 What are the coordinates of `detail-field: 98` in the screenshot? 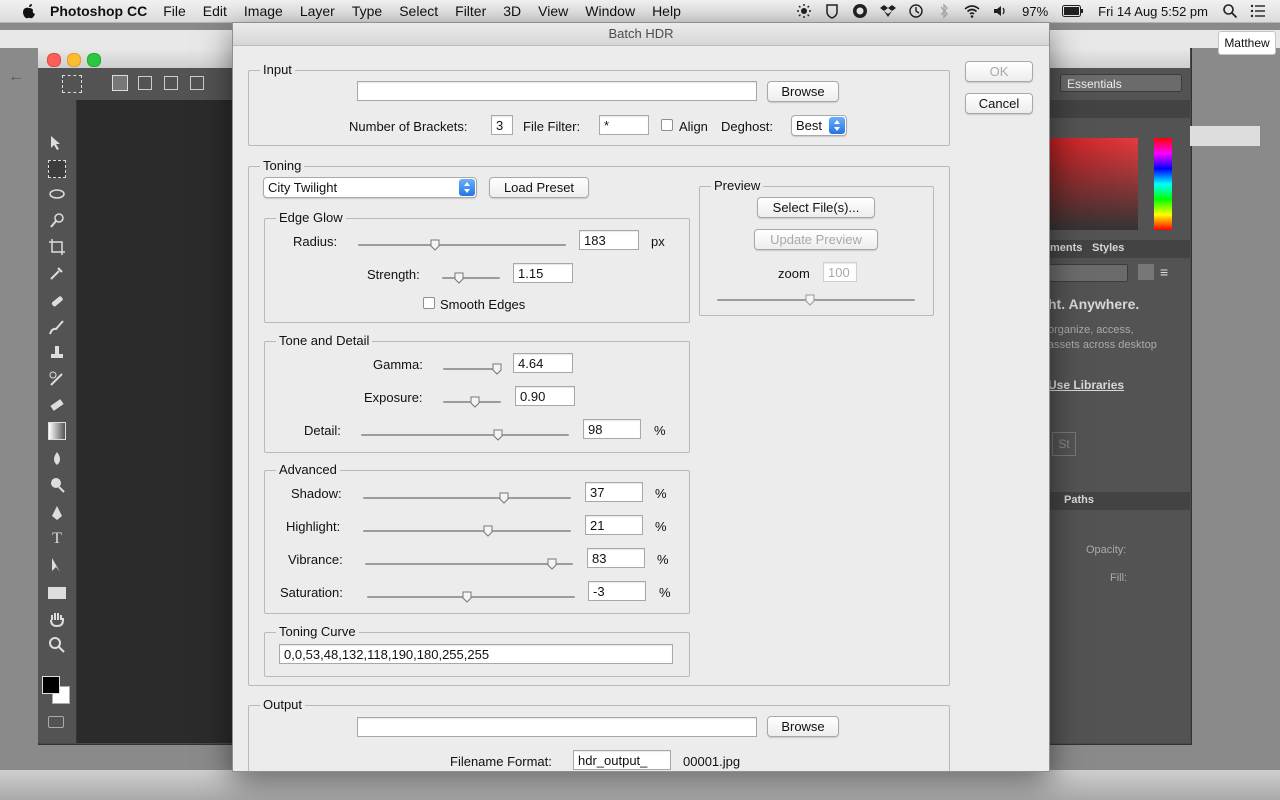 It's located at (612, 429).